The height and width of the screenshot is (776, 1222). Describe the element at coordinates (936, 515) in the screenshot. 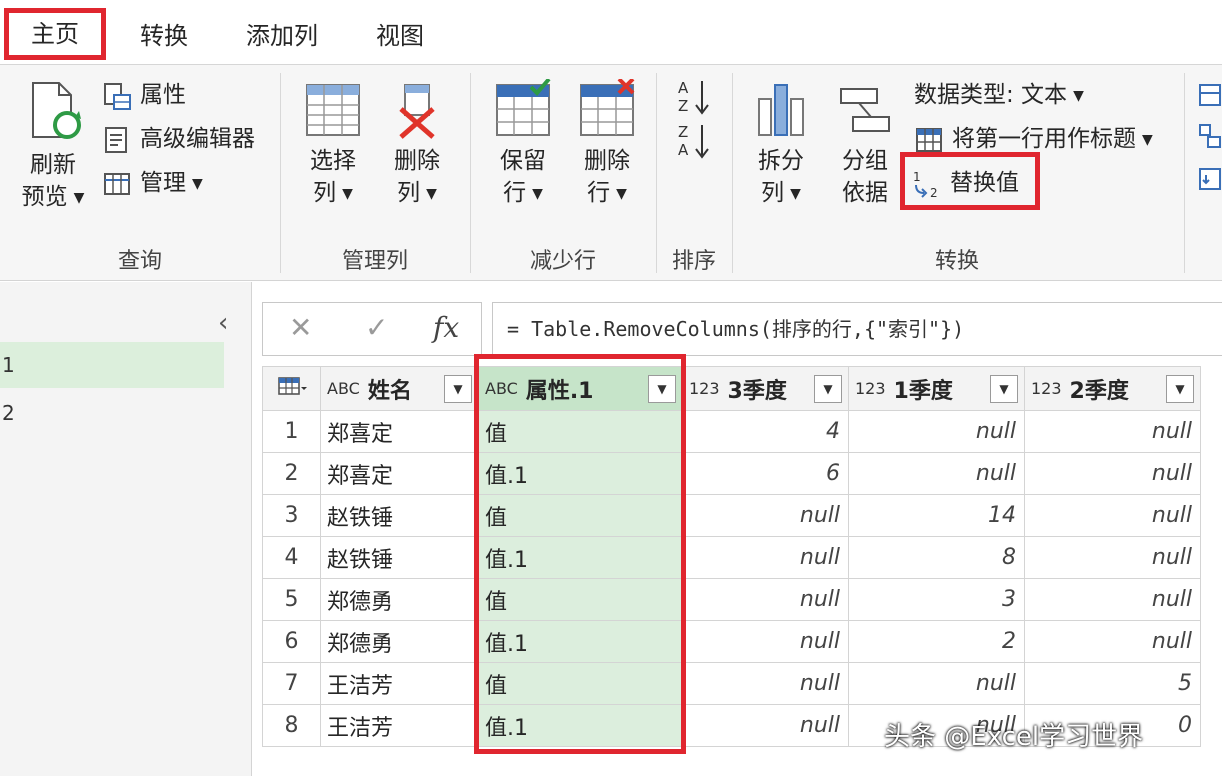

I see `cell-value: 14` at that location.